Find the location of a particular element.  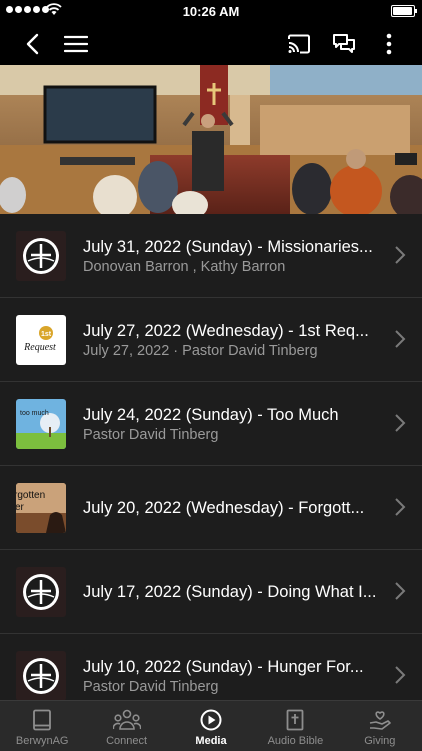

back-button is located at coordinates (32, 43).